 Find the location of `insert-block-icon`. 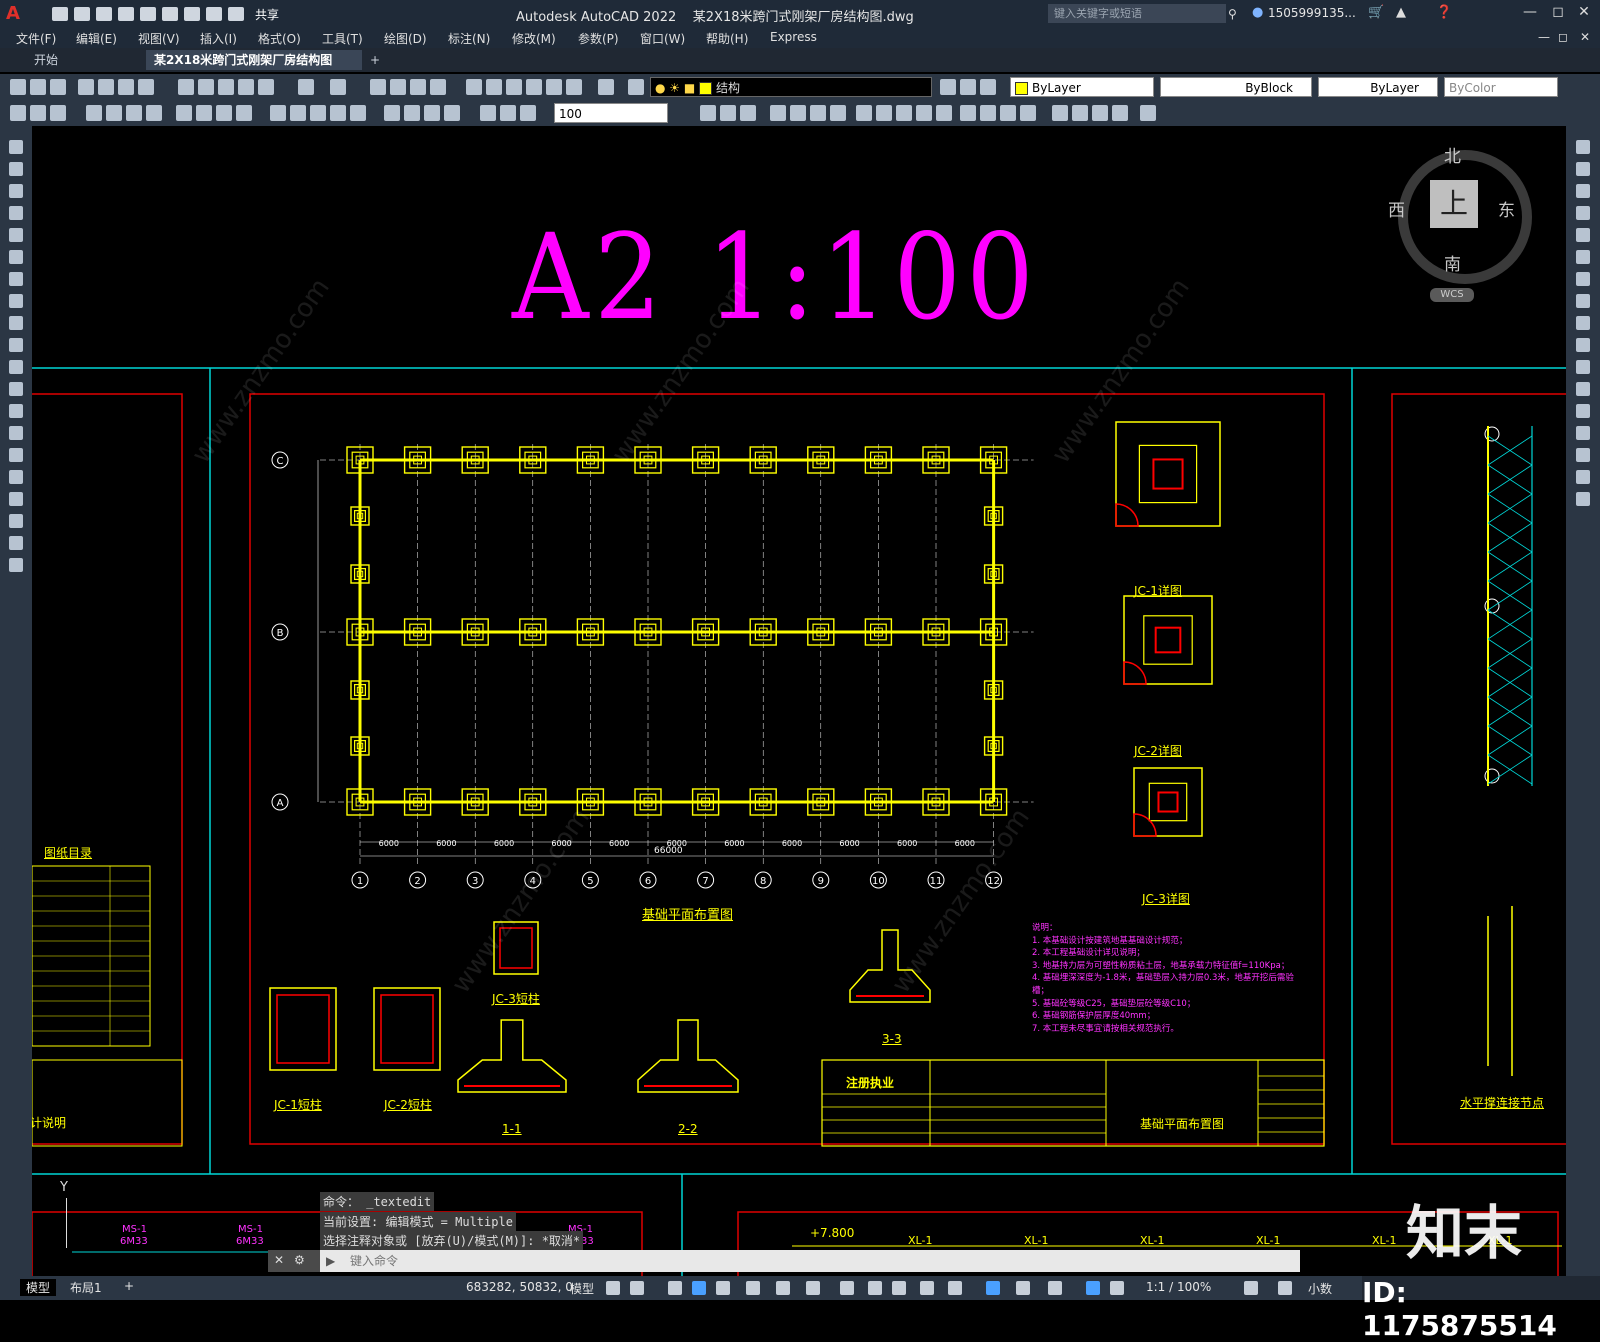

insert-block-icon is located at coordinates (16, 389).